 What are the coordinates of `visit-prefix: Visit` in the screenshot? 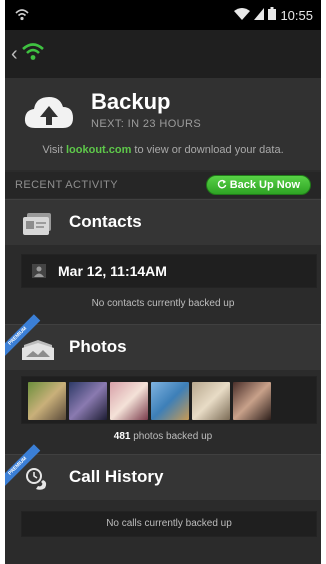 It's located at (54, 150).